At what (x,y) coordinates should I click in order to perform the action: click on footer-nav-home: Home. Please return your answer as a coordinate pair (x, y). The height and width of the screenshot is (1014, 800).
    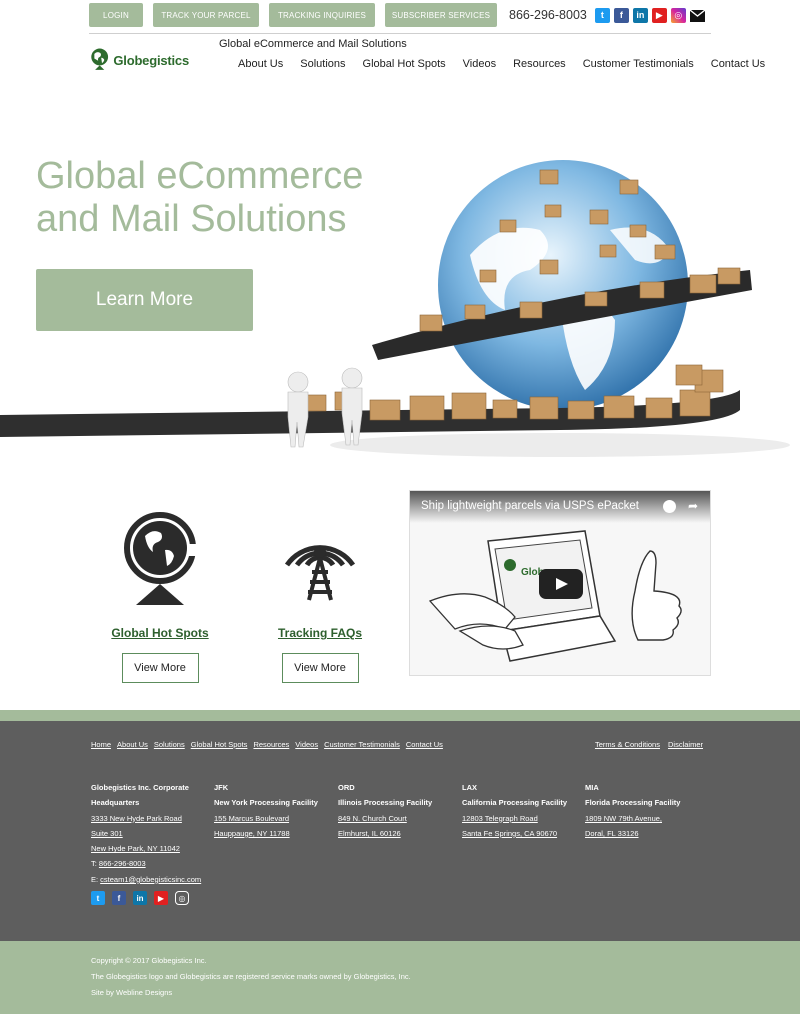
    Looking at the image, I should click on (101, 744).